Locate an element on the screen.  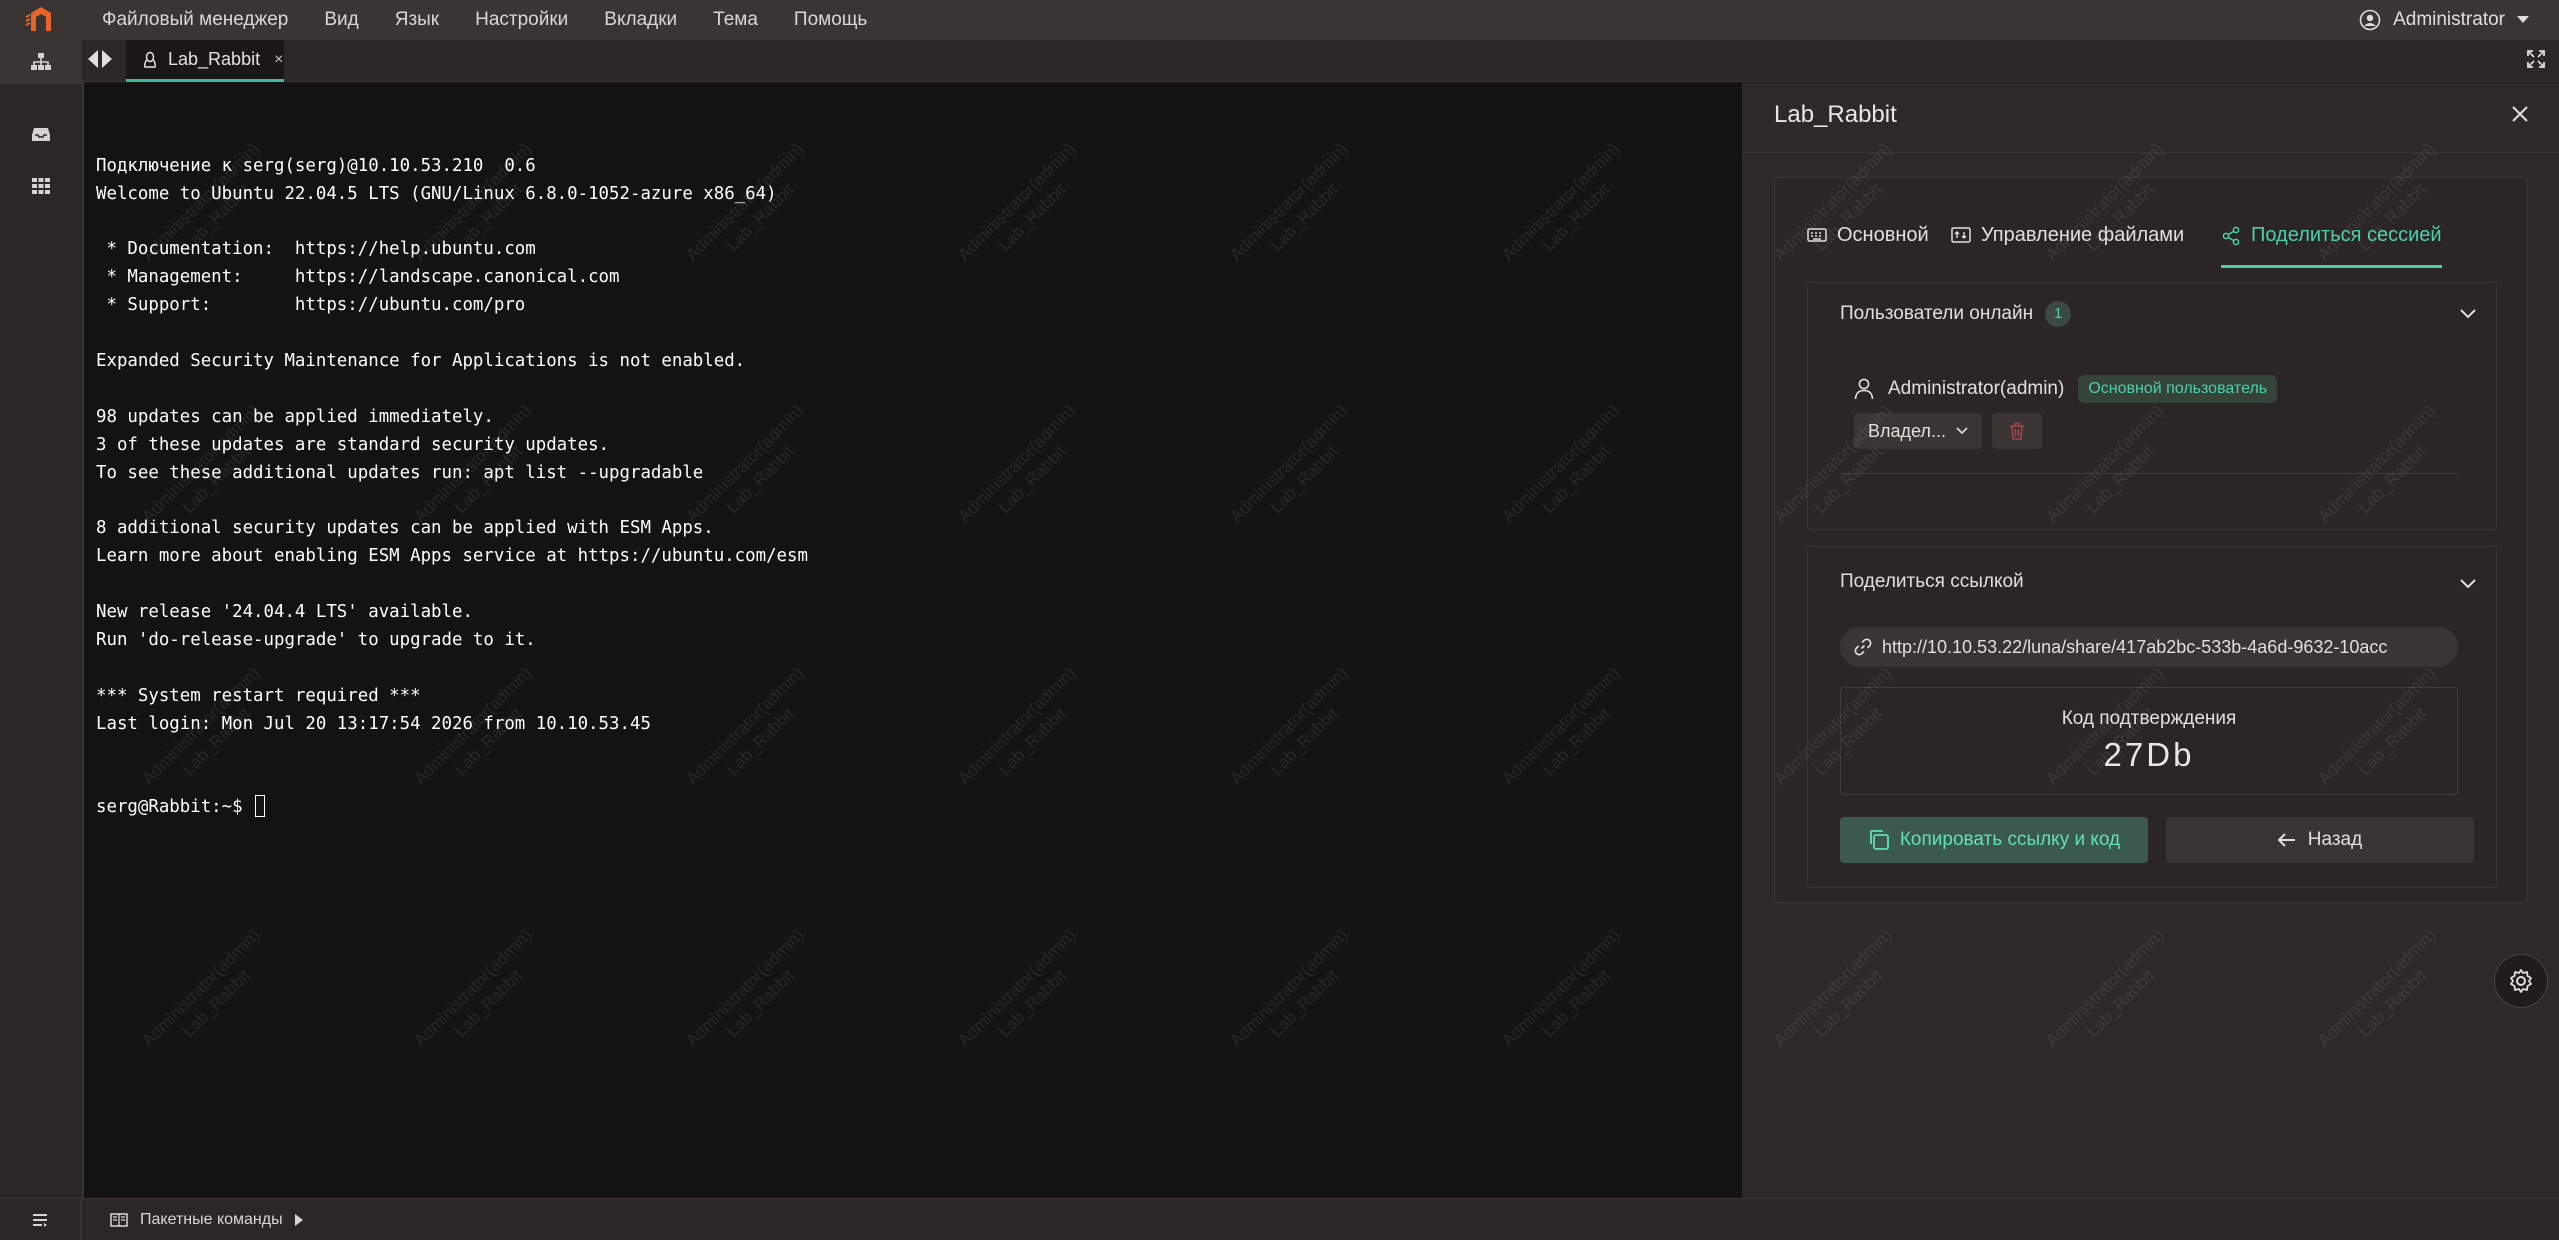
share-icon is located at coordinates (2231, 236).